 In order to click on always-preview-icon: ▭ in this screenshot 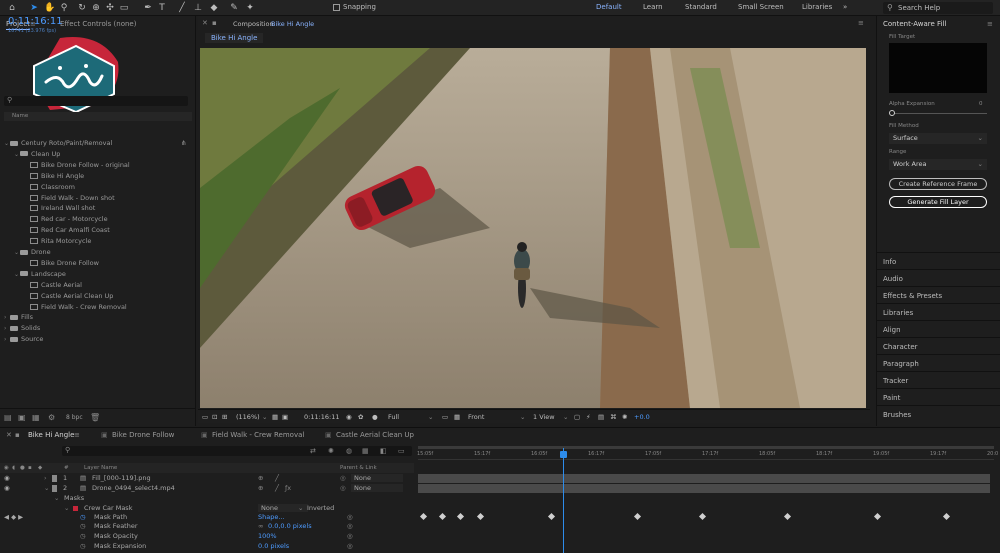, I will do `click(205, 417)`.